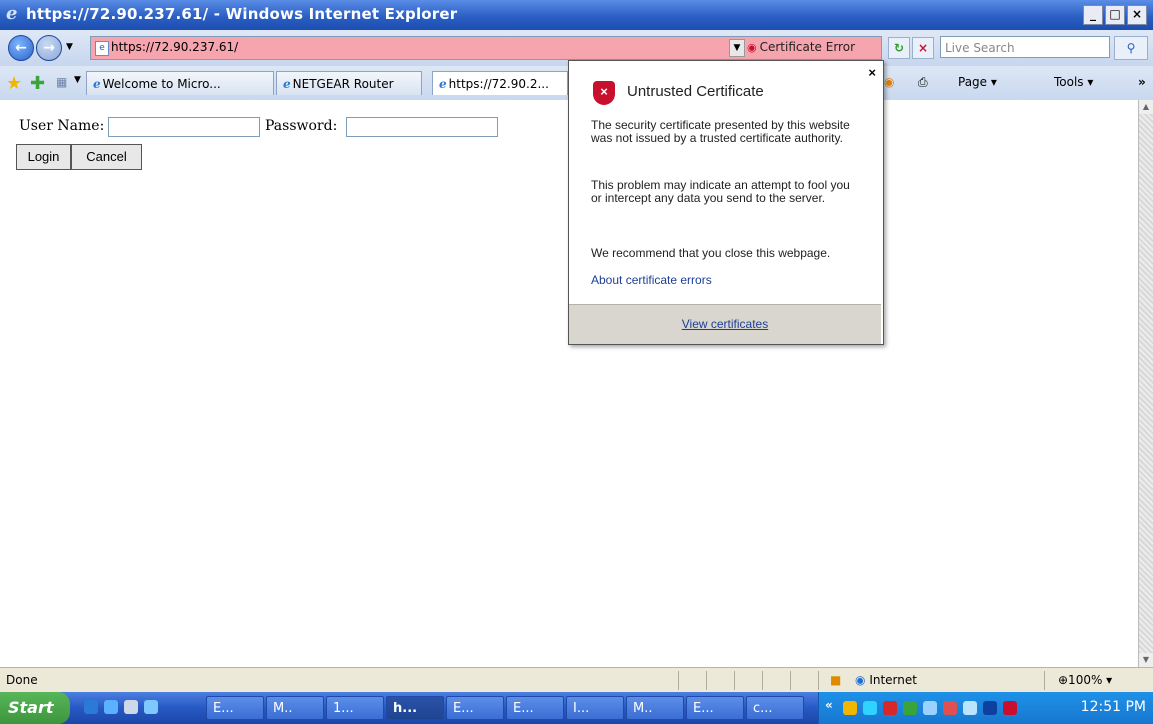  Describe the element at coordinates (422, 127) in the screenshot. I see `password-field` at that location.